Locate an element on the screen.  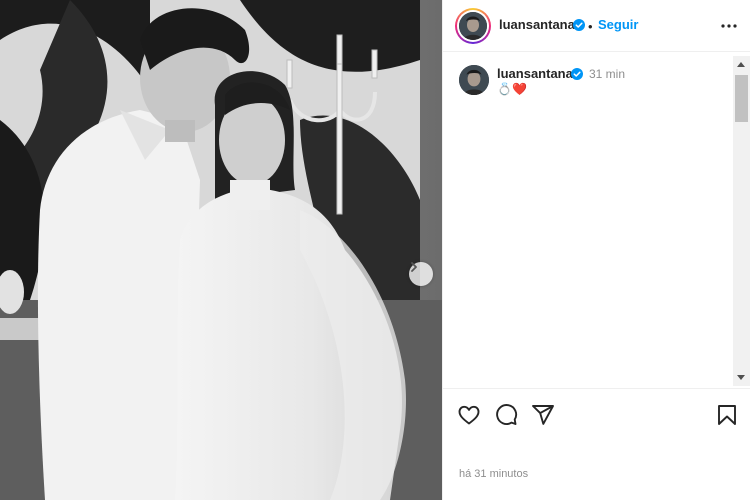
comment-bubble-icon is located at coordinates (507, 414).